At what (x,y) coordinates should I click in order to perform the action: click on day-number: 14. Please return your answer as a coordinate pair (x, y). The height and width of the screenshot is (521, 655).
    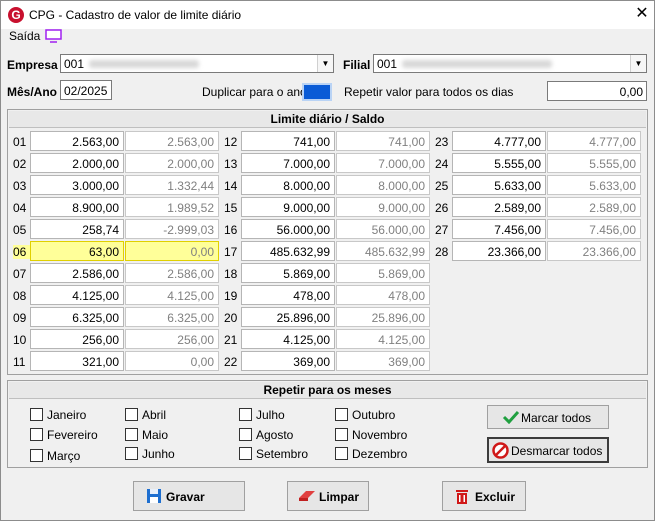
    Looking at the image, I should click on (231, 186).